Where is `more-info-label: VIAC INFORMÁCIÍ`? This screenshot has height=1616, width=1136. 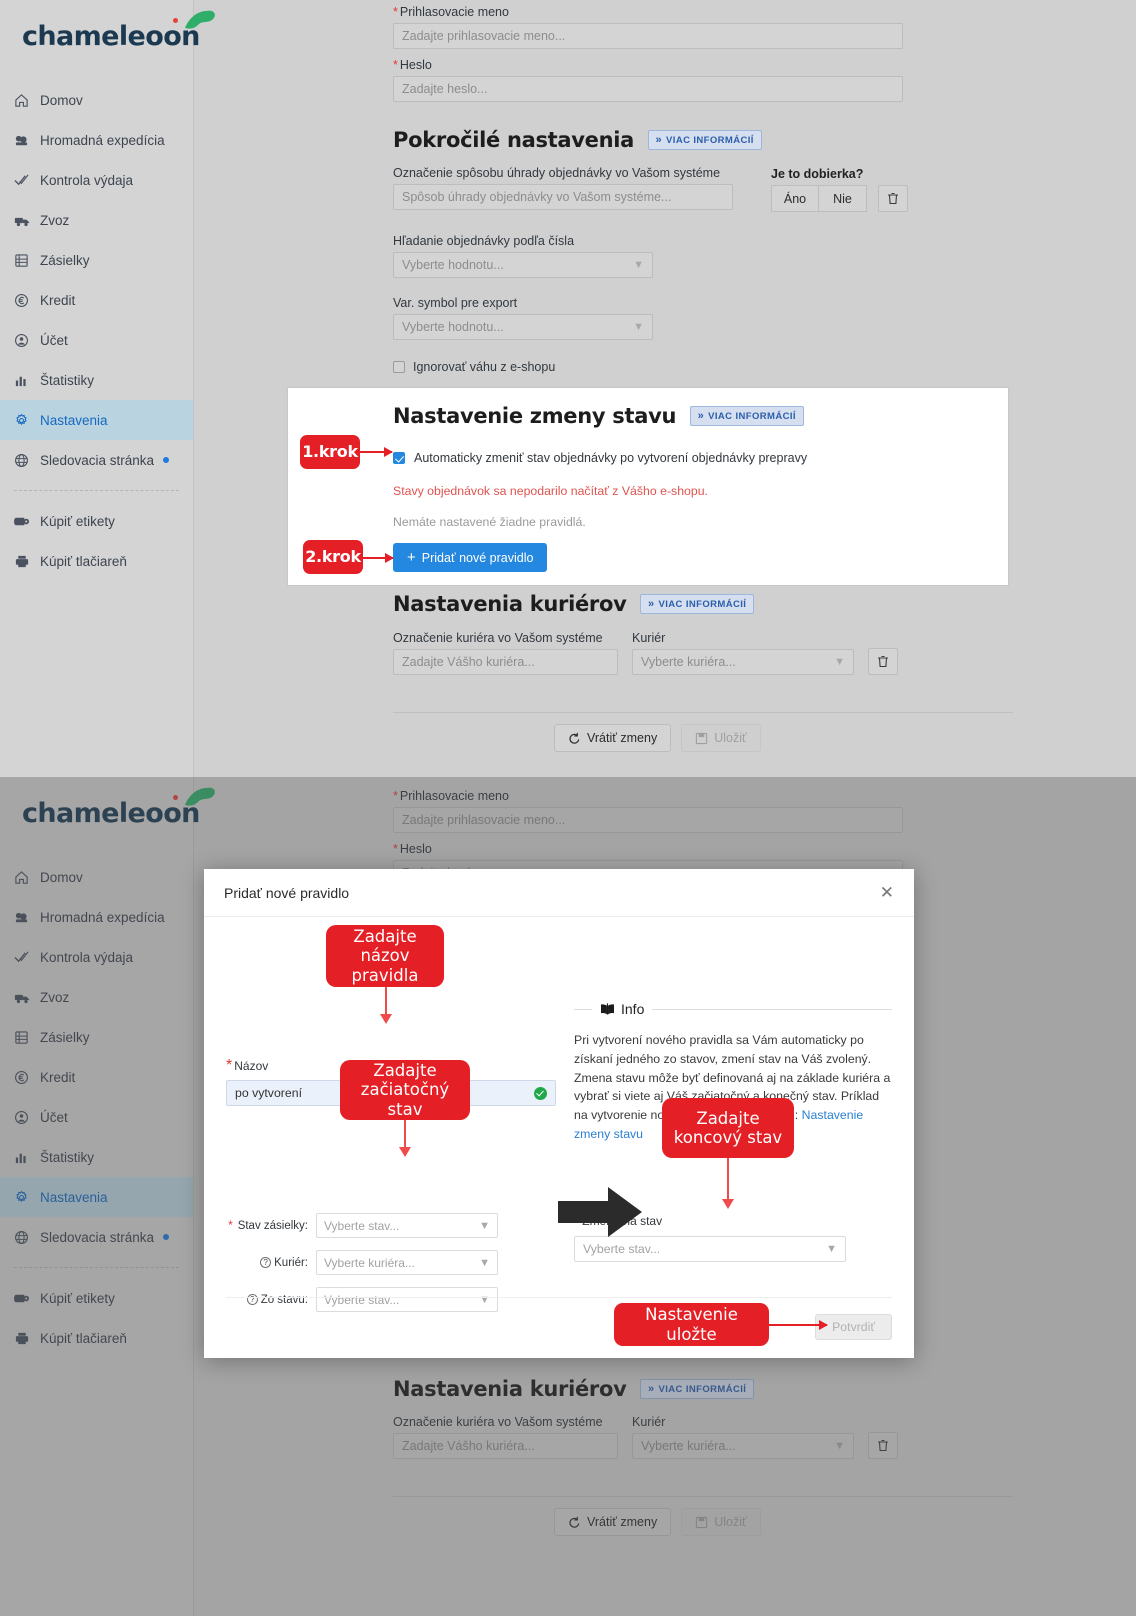 more-info-label: VIAC INFORMÁCIÍ is located at coordinates (702, 604).